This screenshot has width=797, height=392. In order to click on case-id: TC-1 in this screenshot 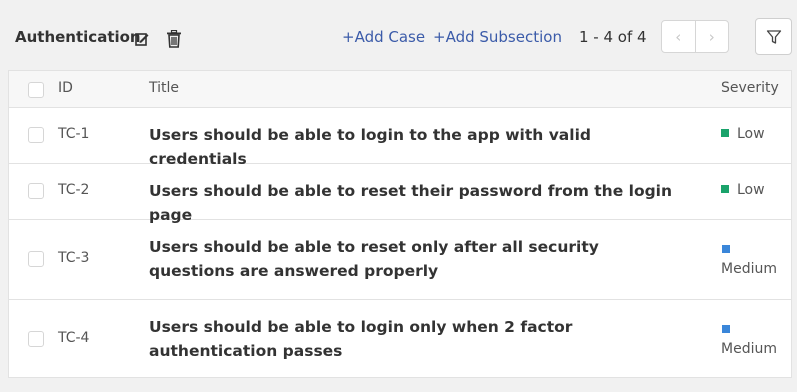, I will do `click(74, 134)`.